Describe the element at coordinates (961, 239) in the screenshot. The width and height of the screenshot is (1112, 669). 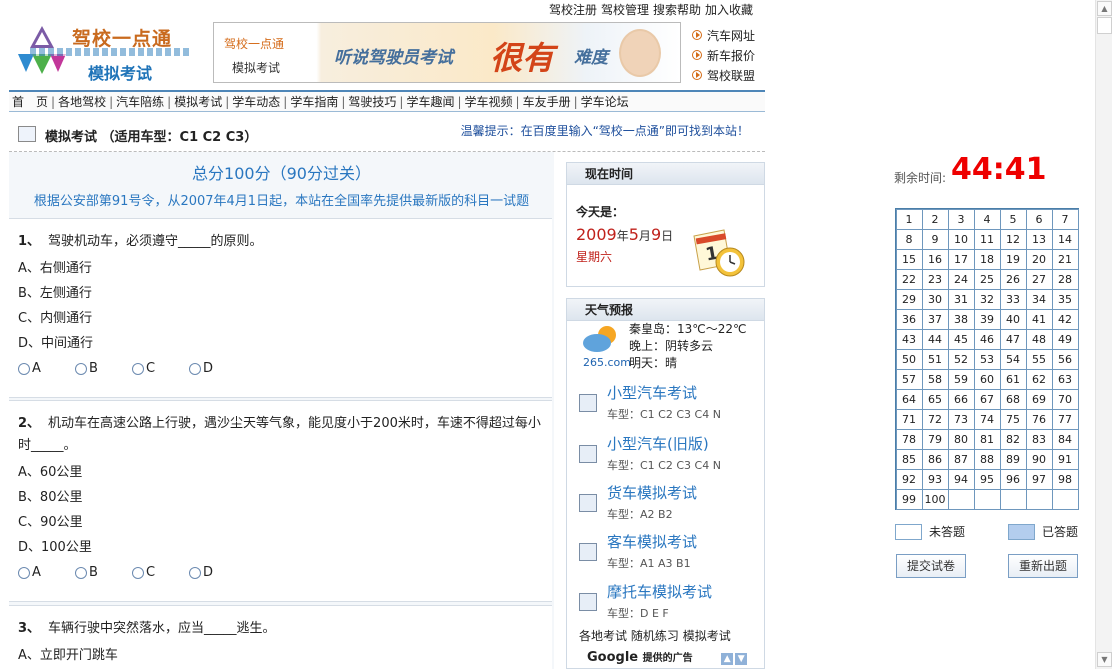
I see `question-cell: 10` at that location.